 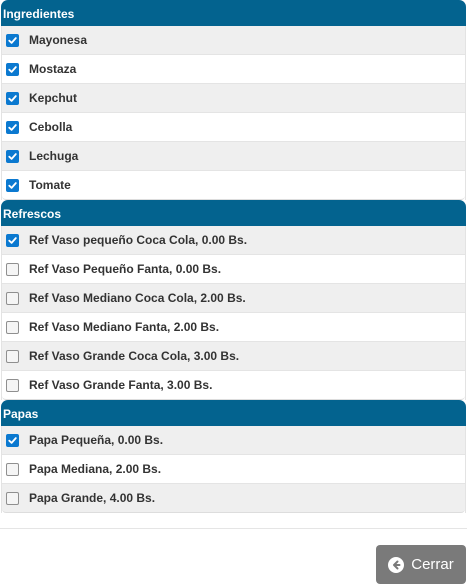 What do you see at coordinates (396, 564) in the screenshot?
I see `arrow-left-circle-icon` at bounding box center [396, 564].